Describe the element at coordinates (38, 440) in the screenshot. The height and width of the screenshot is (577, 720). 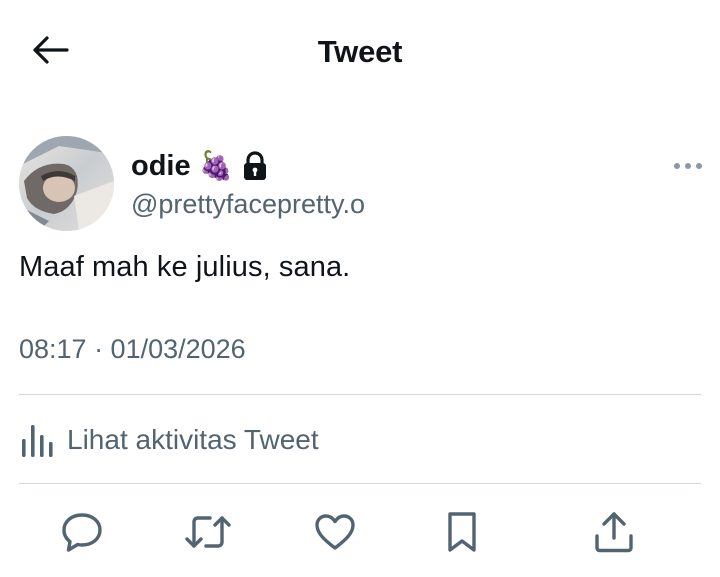
I see `analytics-icon` at that location.